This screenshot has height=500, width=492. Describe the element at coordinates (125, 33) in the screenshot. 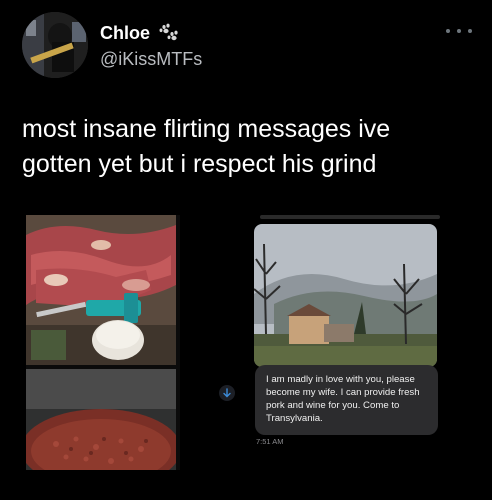

I see `display-name: Chloe` at that location.